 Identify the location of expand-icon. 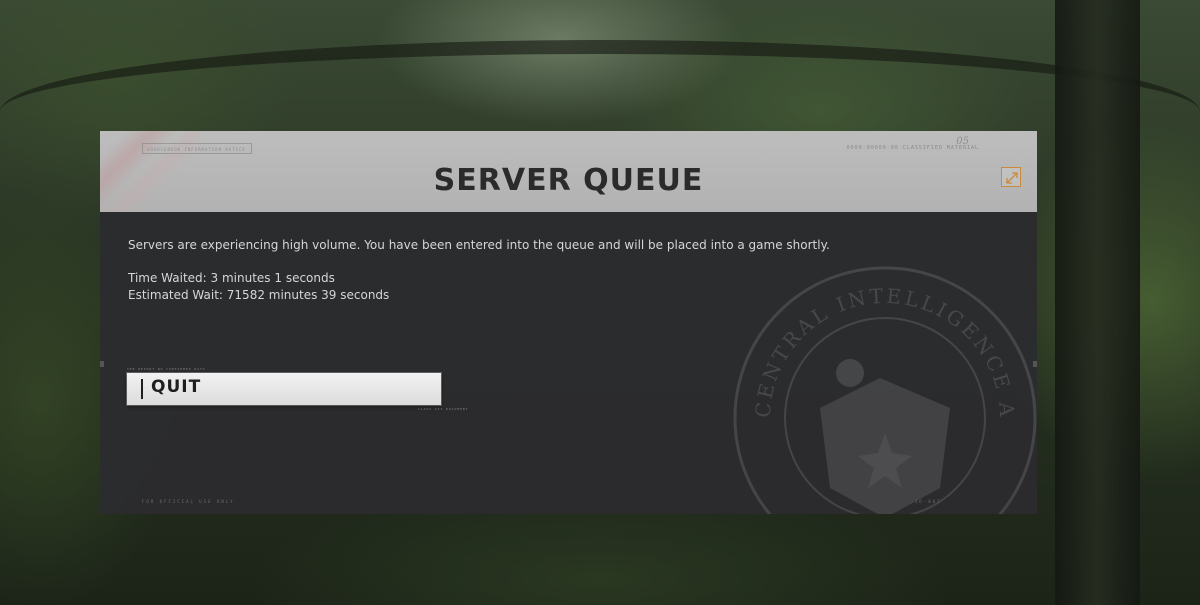
(1011, 177).